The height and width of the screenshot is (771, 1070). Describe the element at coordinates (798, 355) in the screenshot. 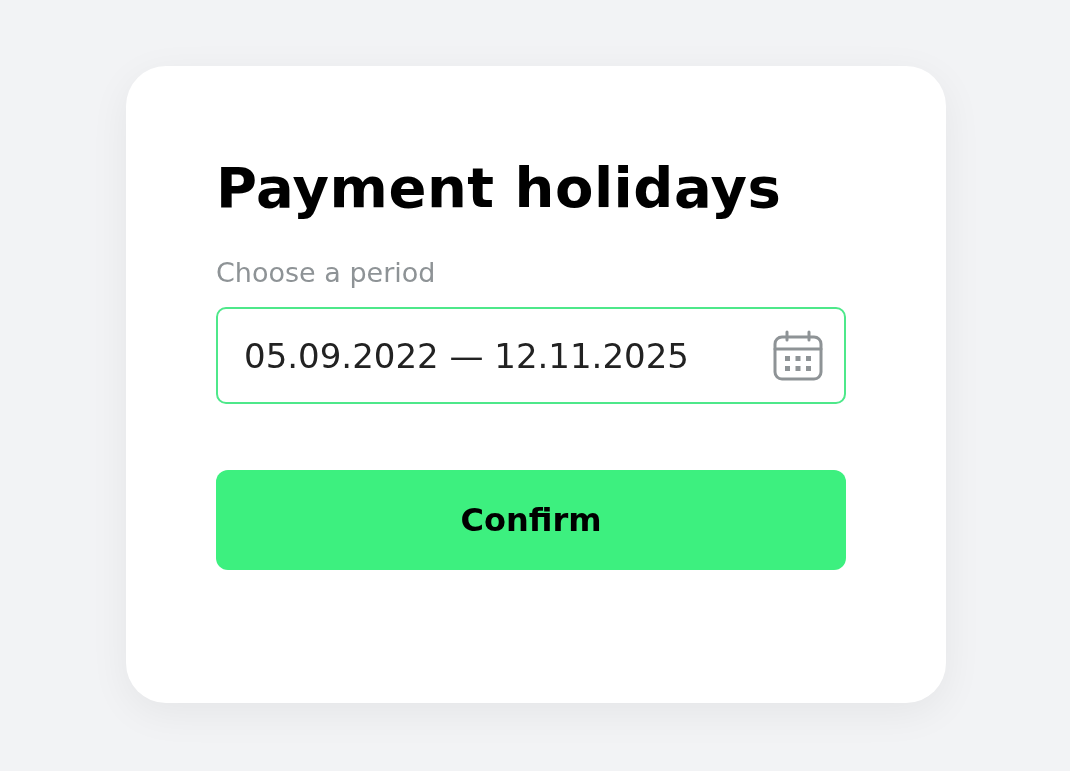

I see `calendar-icon` at that location.